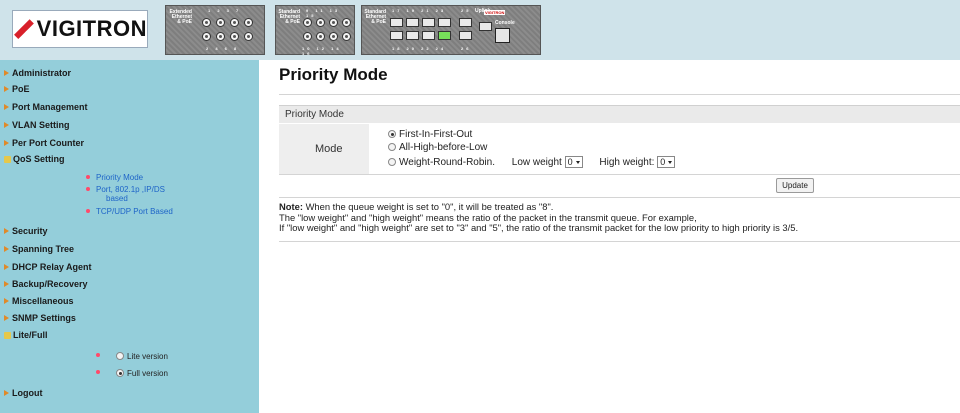  I want to click on sidebar-item-label: SNMP Settings, so click(44, 318).